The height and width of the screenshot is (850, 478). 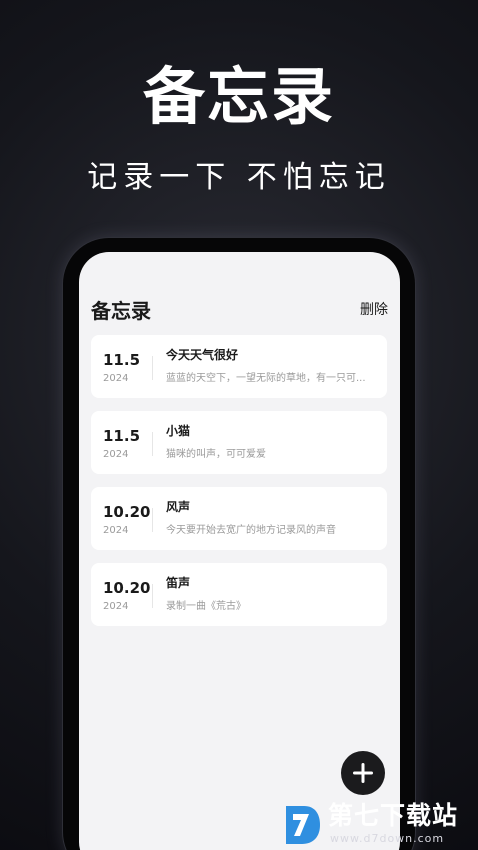 I want to click on memo-card: 10.20 2024 笛声 录制一曲《荒古》, so click(x=239, y=594).